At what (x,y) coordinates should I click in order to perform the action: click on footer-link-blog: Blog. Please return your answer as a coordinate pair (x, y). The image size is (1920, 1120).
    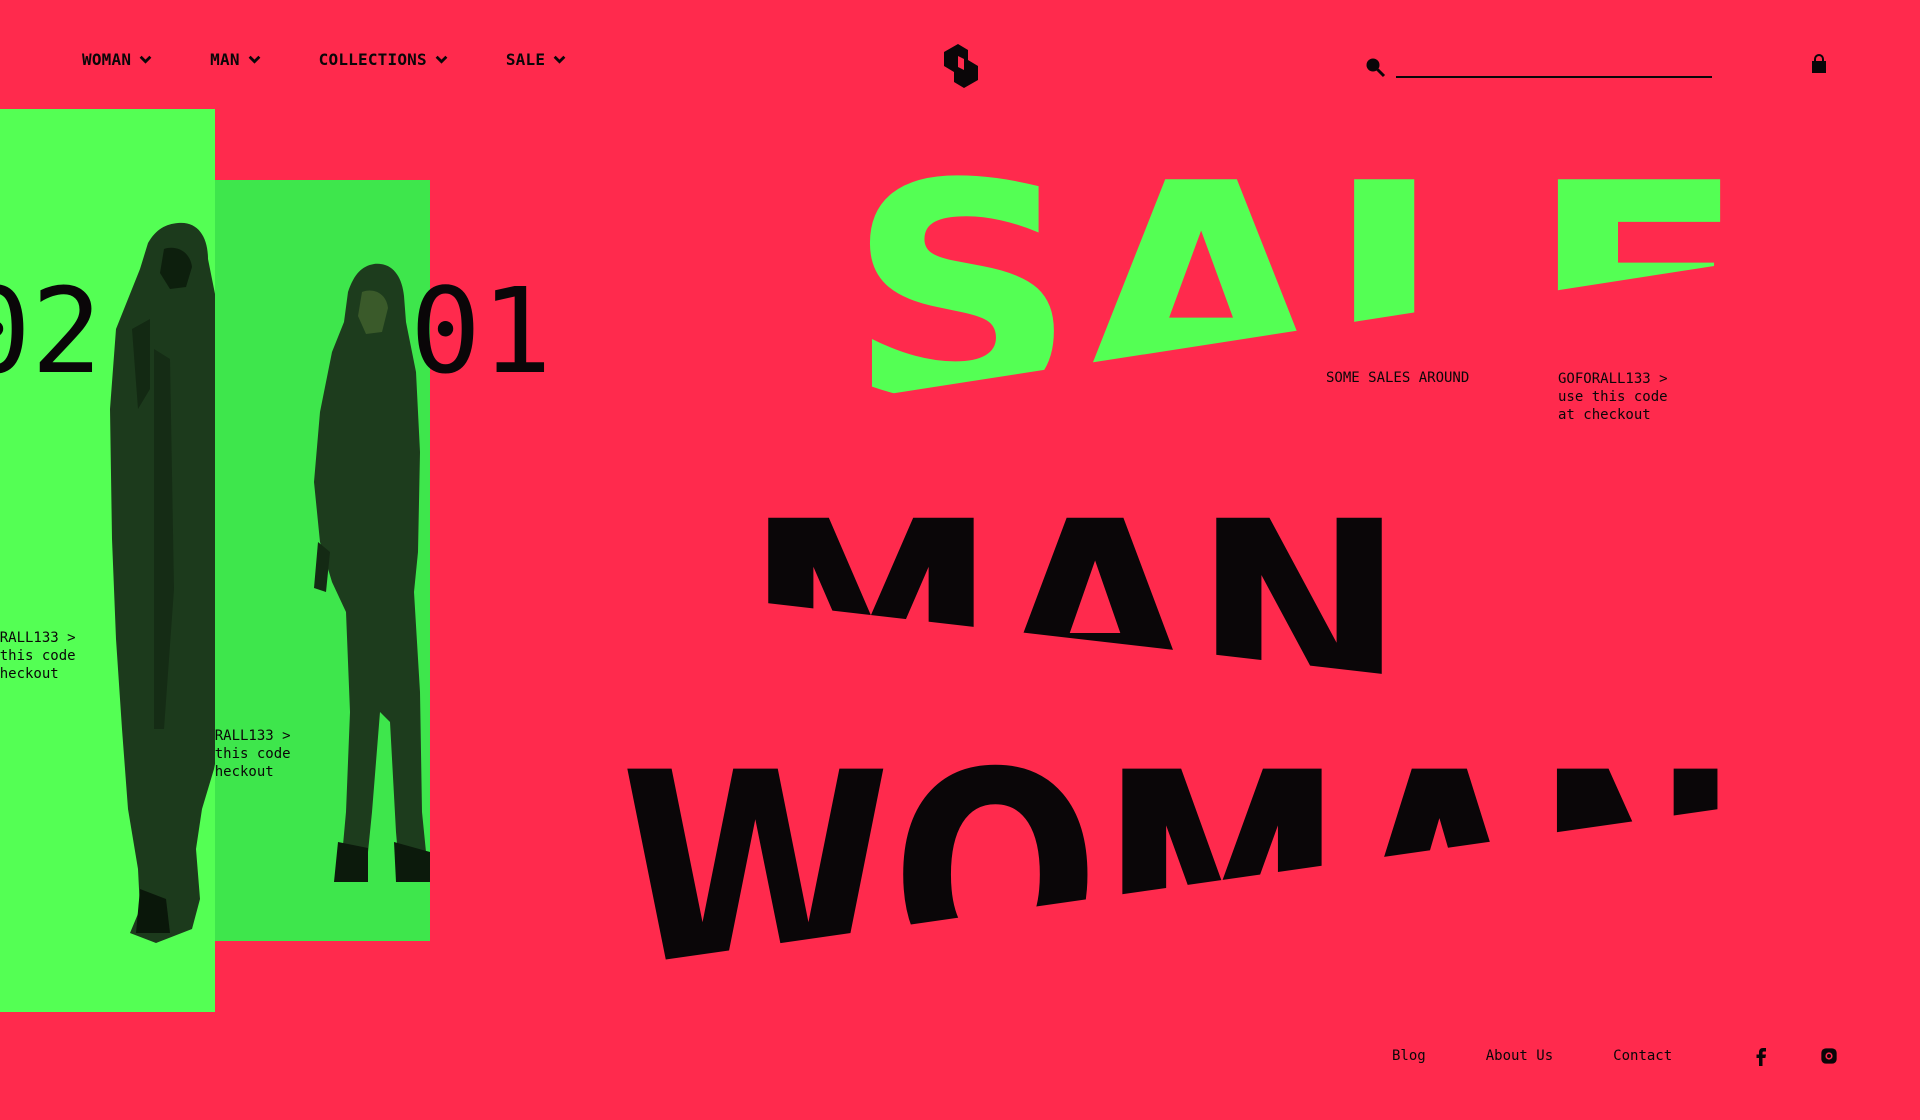
    Looking at the image, I should click on (1409, 1056).